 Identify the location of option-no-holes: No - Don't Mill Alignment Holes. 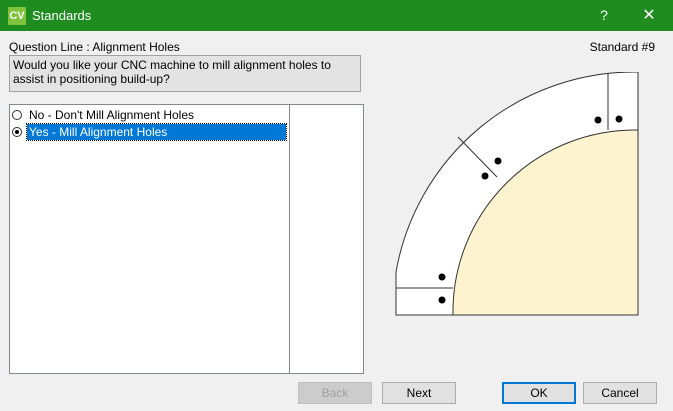
(104, 115).